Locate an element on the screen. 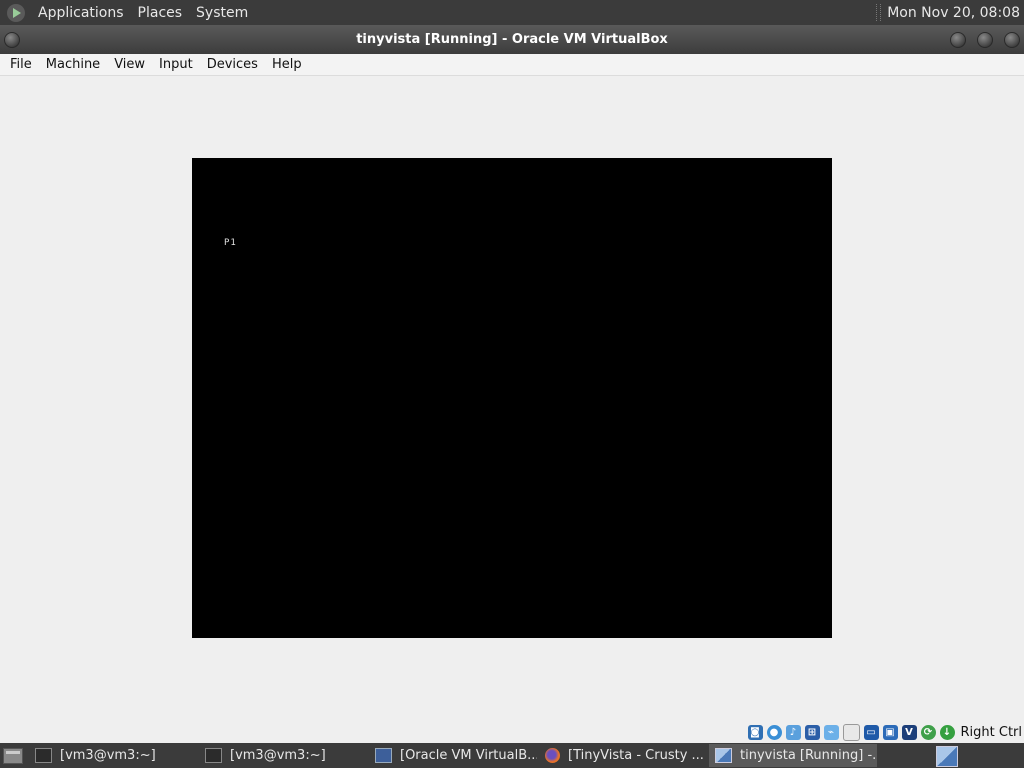 This screenshot has height=768, width=1024. tinyvista-icon is located at coordinates (723, 755).